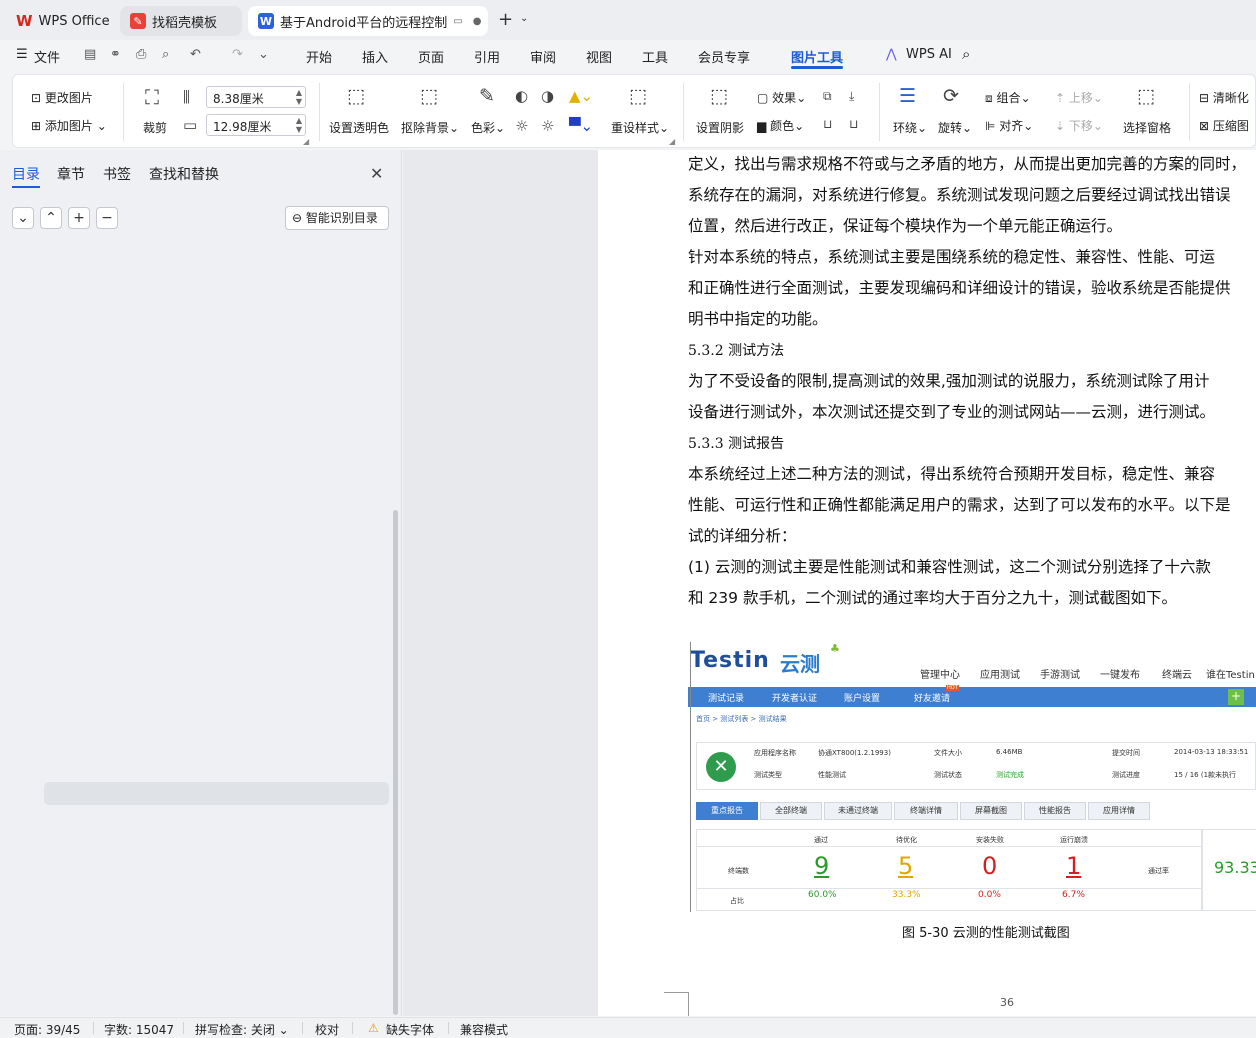  Describe the element at coordinates (47, 56) in the screenshot. I see `menu-file: 文件` at that location.